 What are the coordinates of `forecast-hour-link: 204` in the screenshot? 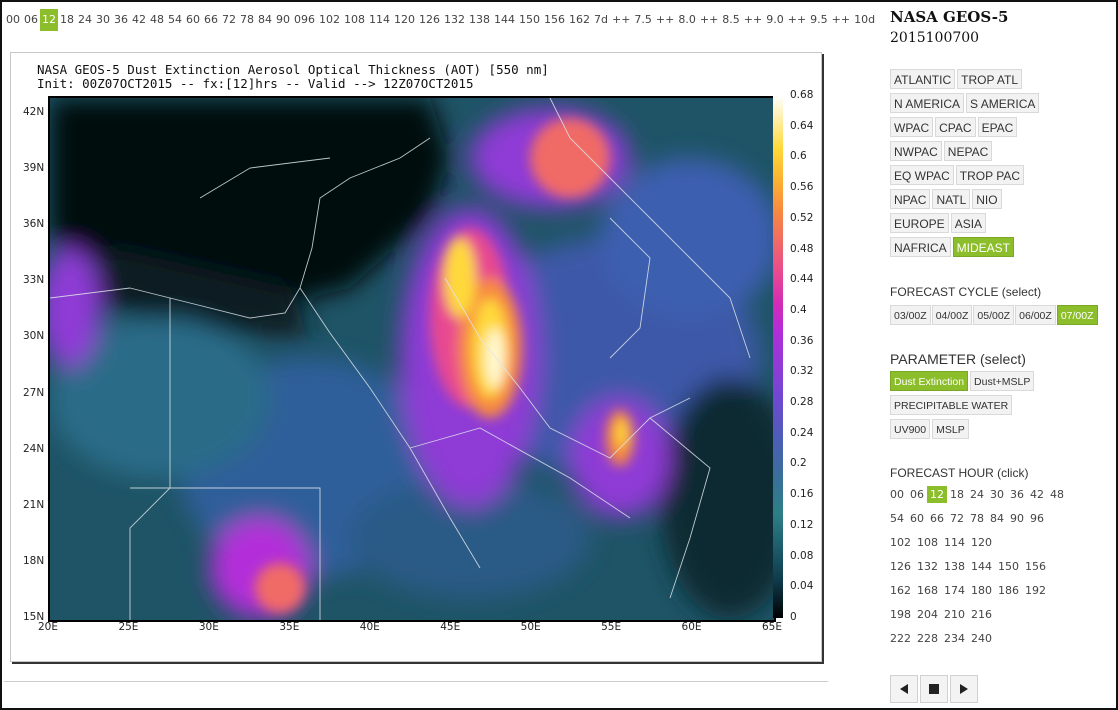 It's located at (927, 614).